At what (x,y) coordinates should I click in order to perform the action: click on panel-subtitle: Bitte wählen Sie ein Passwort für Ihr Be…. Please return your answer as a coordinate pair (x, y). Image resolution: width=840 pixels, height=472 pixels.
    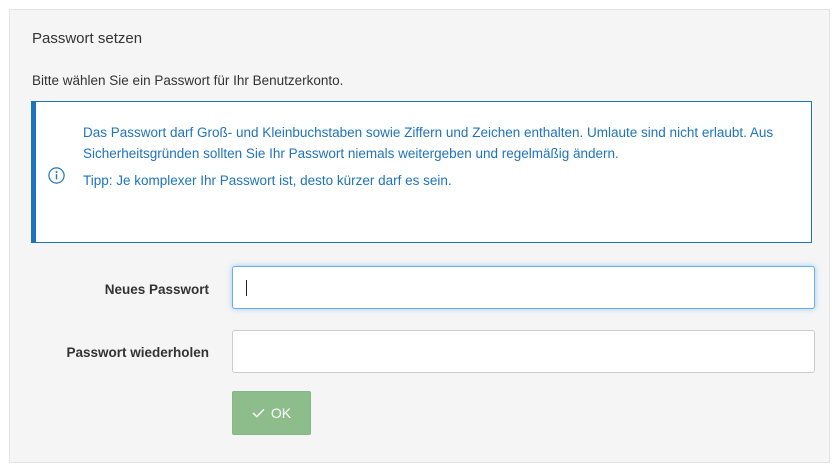
    Looking at the image, I should click on (188, 80).